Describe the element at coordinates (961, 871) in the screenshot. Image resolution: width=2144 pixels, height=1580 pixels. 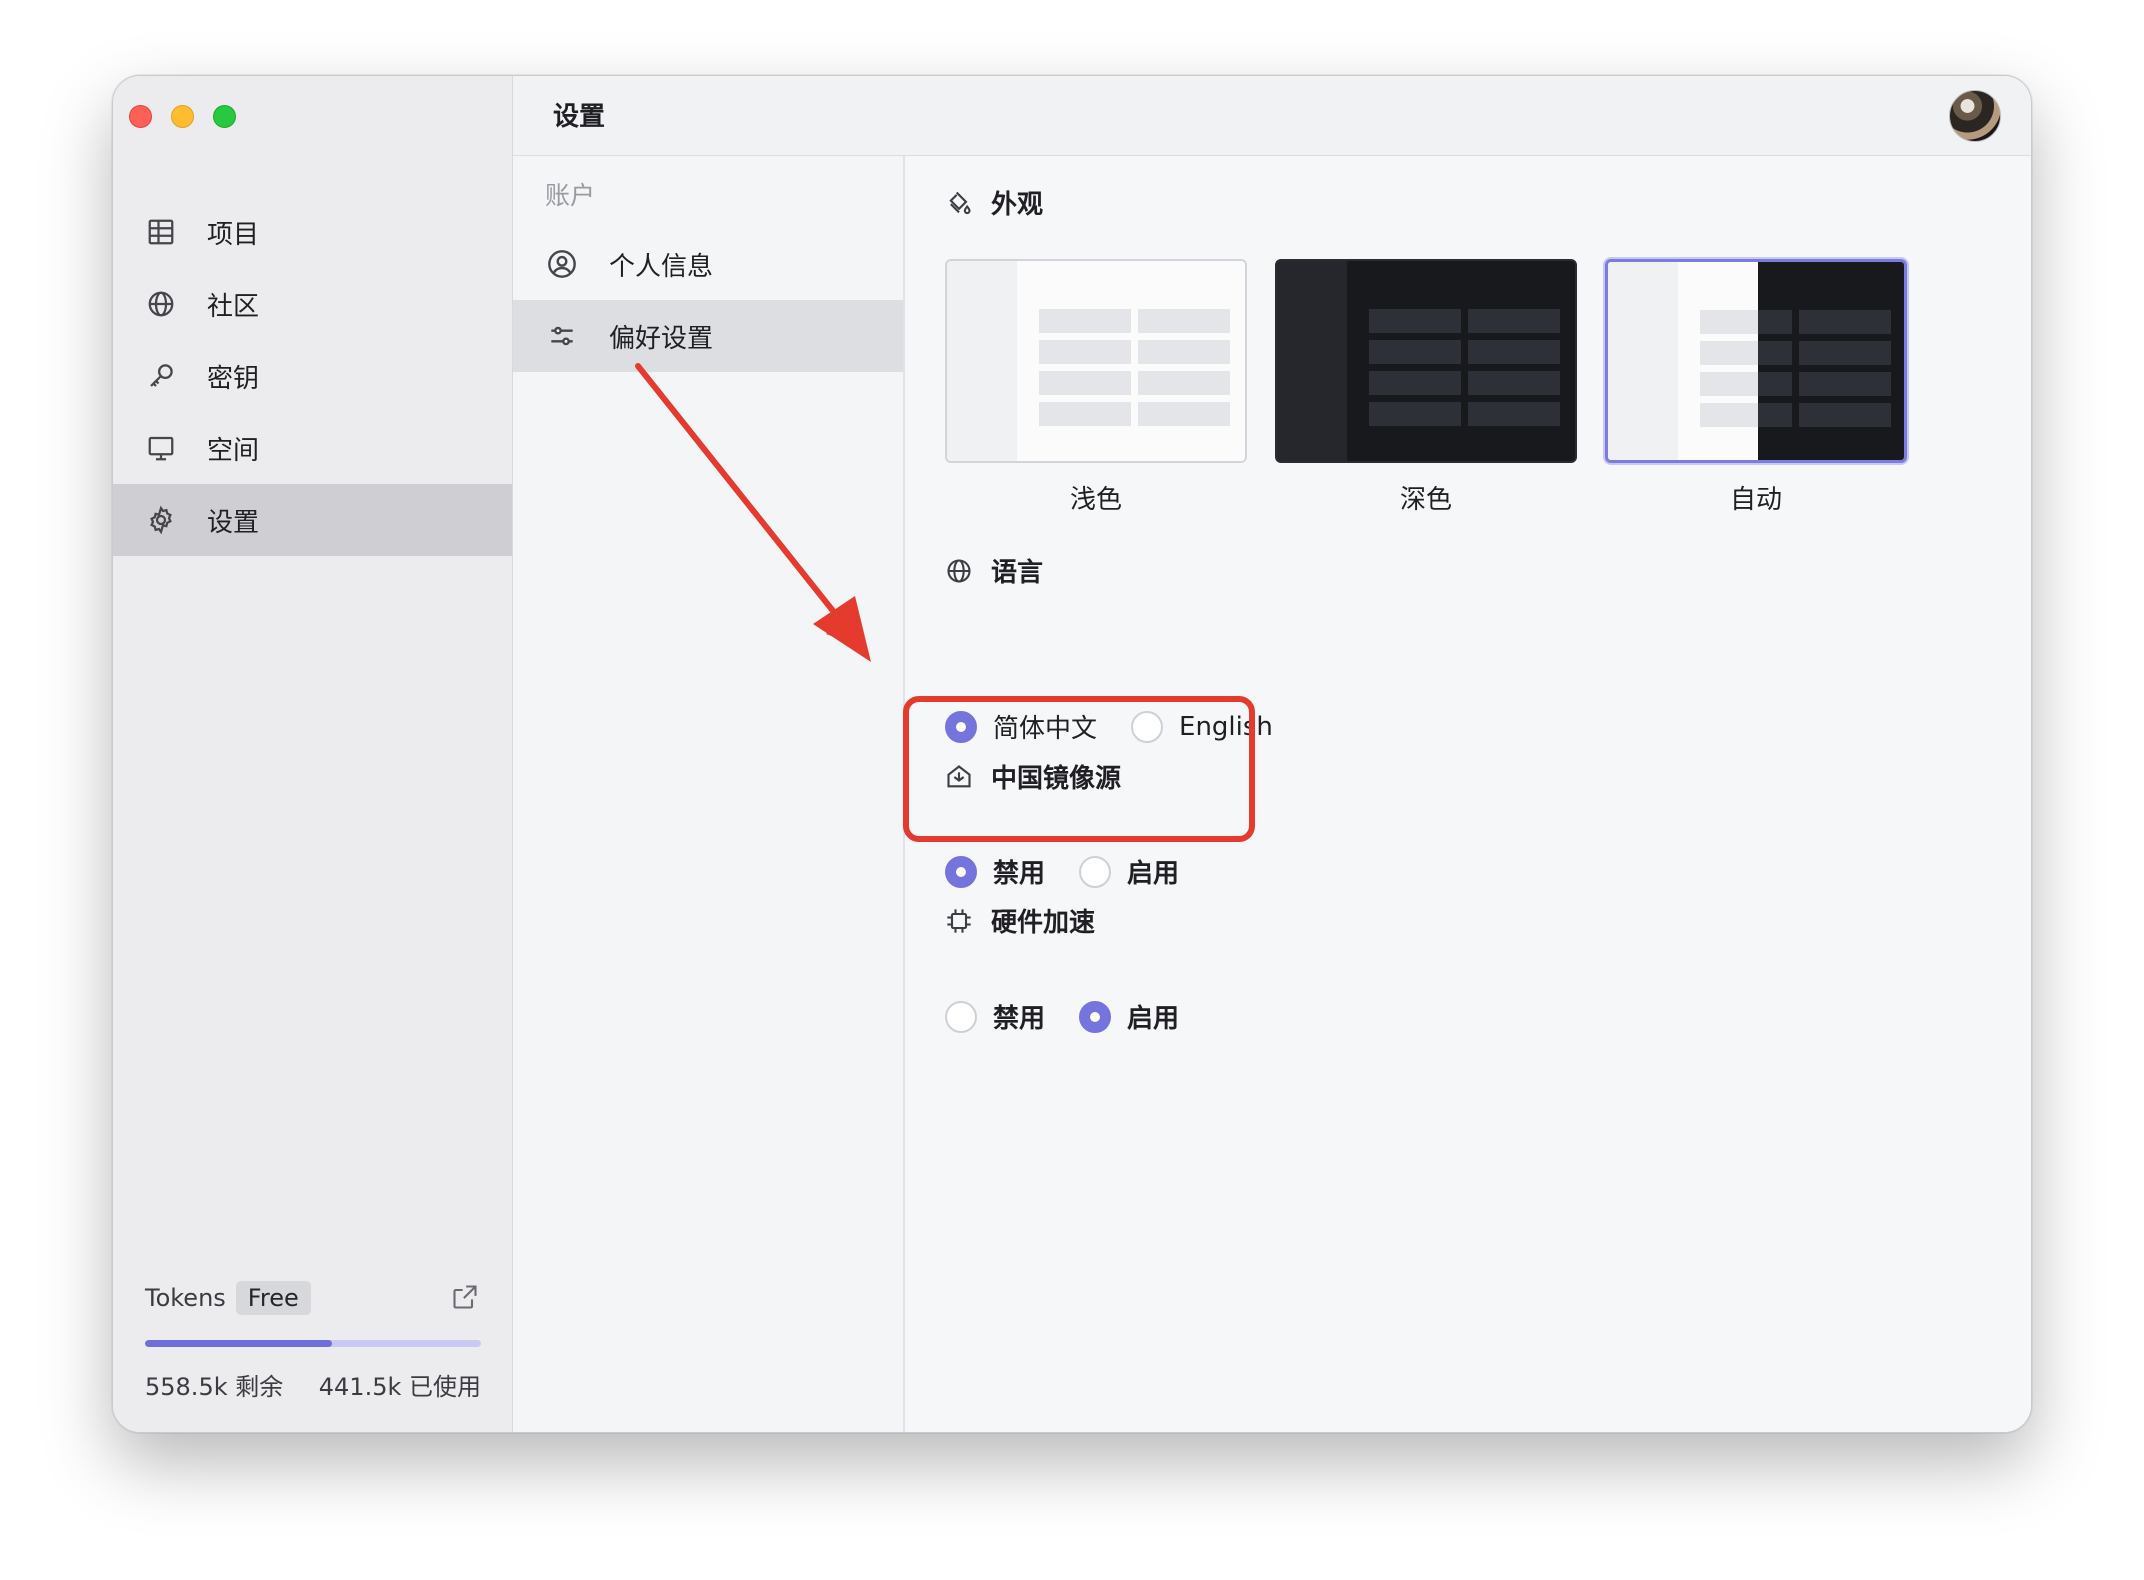
I see `mirror-radio-disable` at that location.